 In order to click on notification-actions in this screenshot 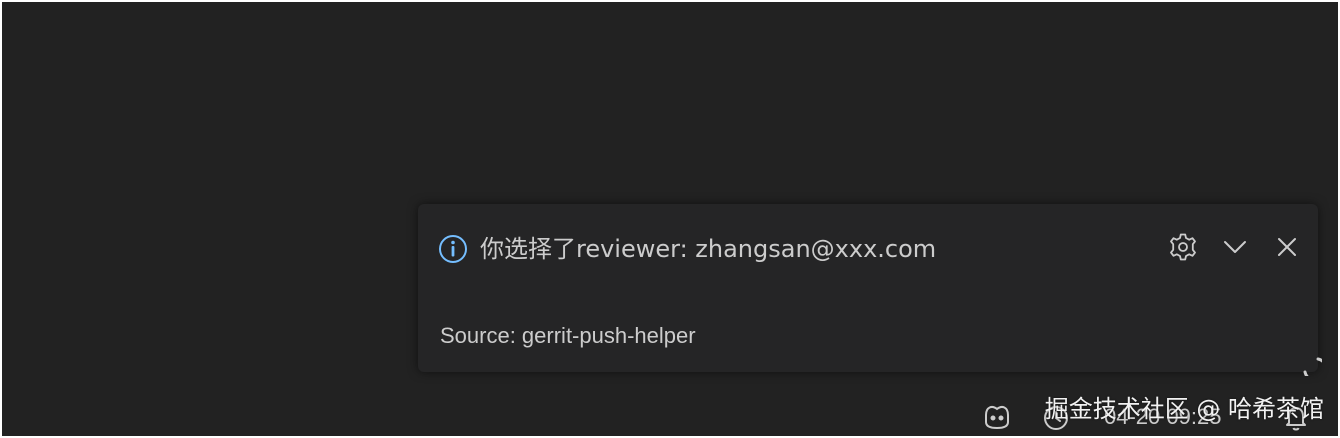, I will do `click(1235, 247)`.